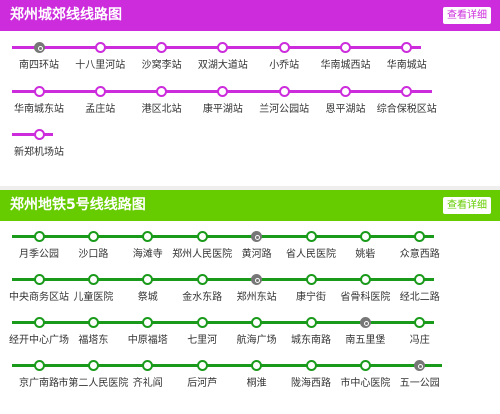  Describe the element at coordinates (420, 383) in the screenshot. I see `station-label: 五一公园` at that location.